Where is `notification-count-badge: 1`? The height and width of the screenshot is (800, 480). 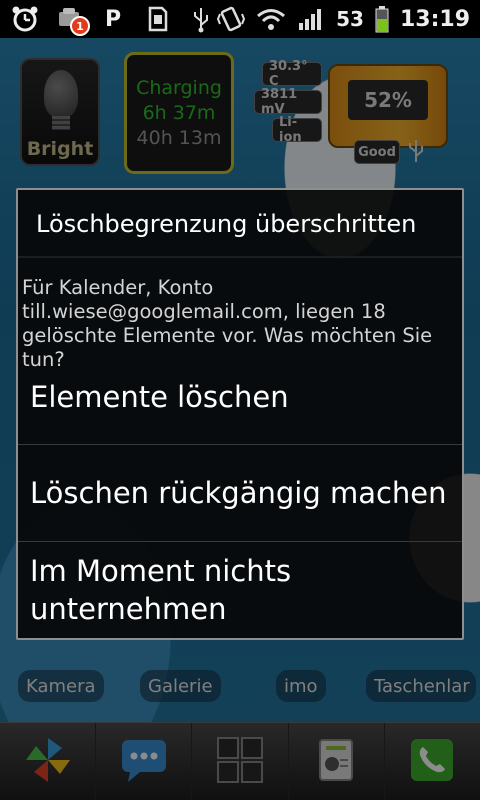 notification-count-badge: 1 is located at coordinates (80, 26).